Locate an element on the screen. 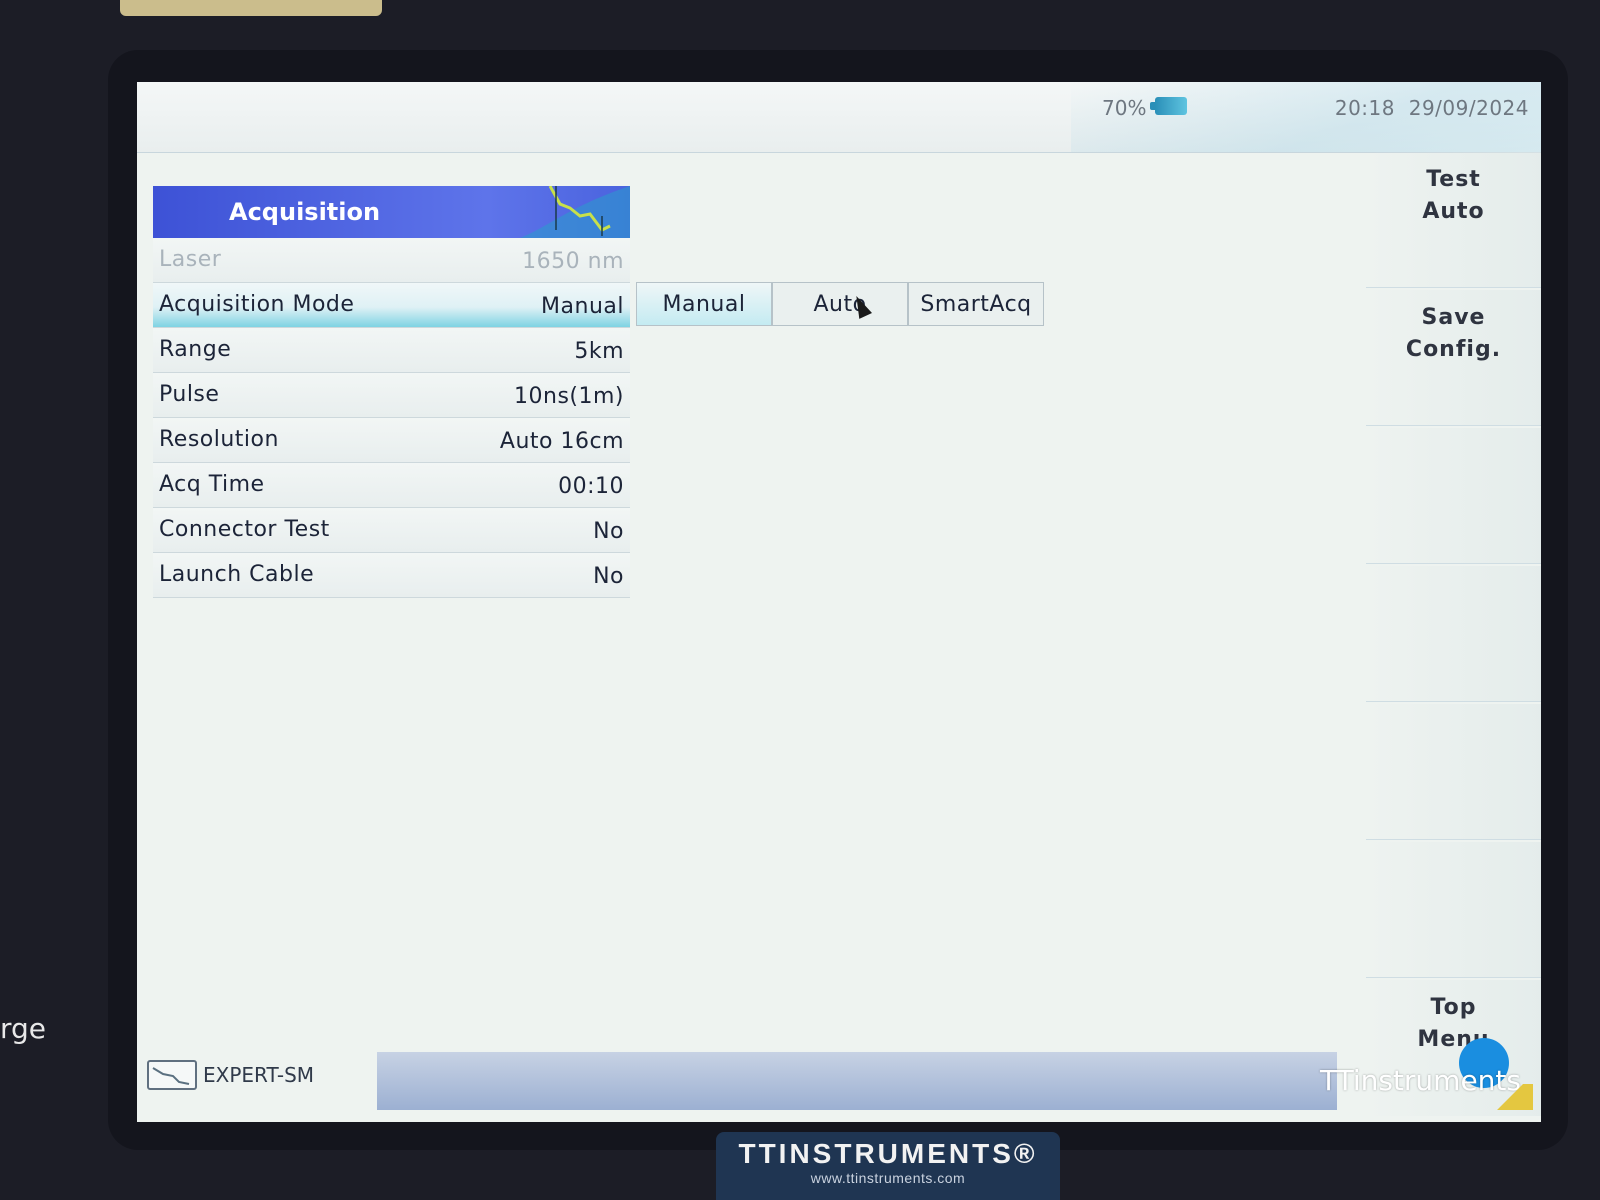 The image size is (1600, 1200). row-acquisition-mode: Acquisition Mode Manual is located at coordinates (391, 305).